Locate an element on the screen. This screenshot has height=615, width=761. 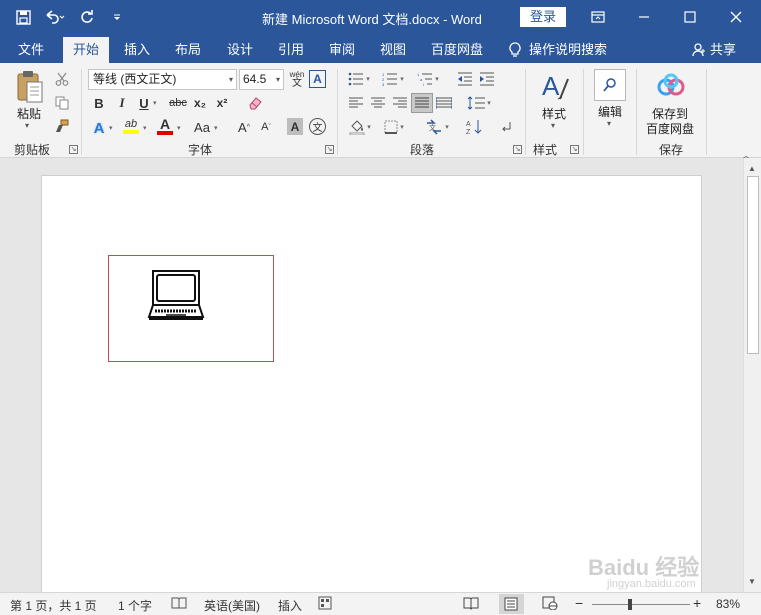
enclosed-character-button: 文 is located at coordinates (317, 126).